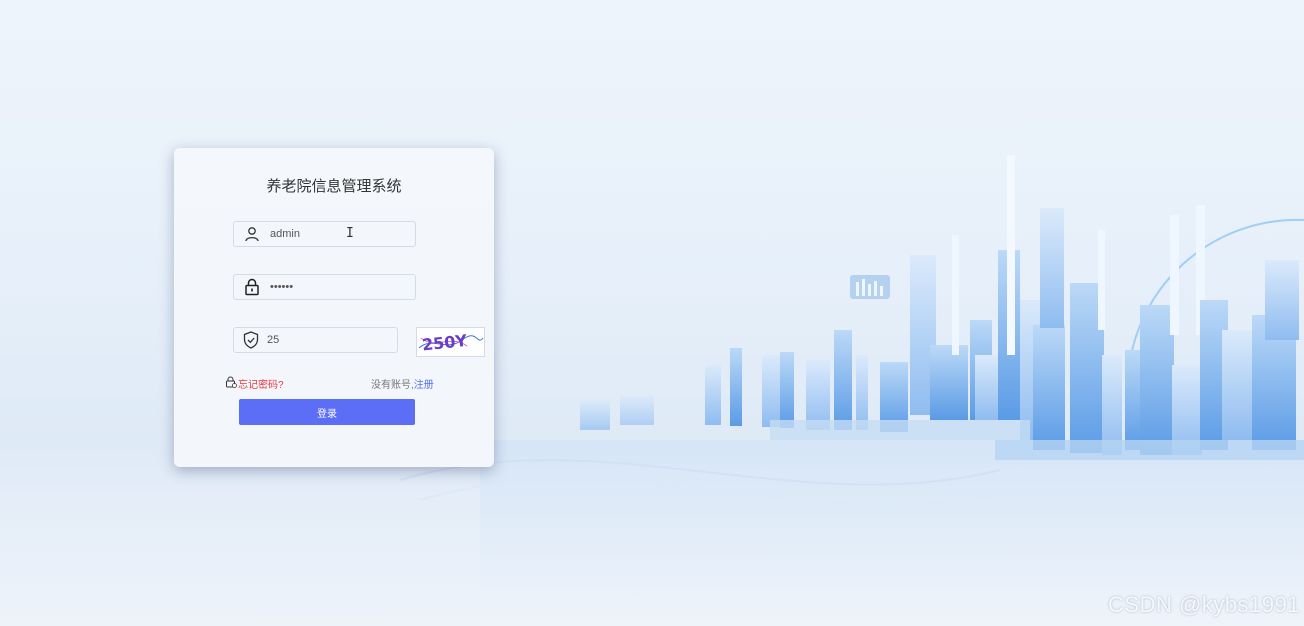 This screenshot has height=626, width=1304. I want to click on shield-check-icon, so click(250, 340).